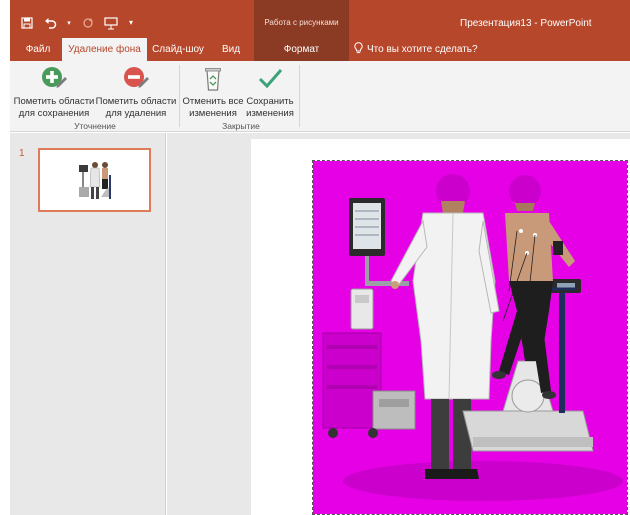  What do you see at coordinates (270, 101) in the screenshot?
I see `keep-changes-label-line1: Сохранить` at bounding box center [270, 101].